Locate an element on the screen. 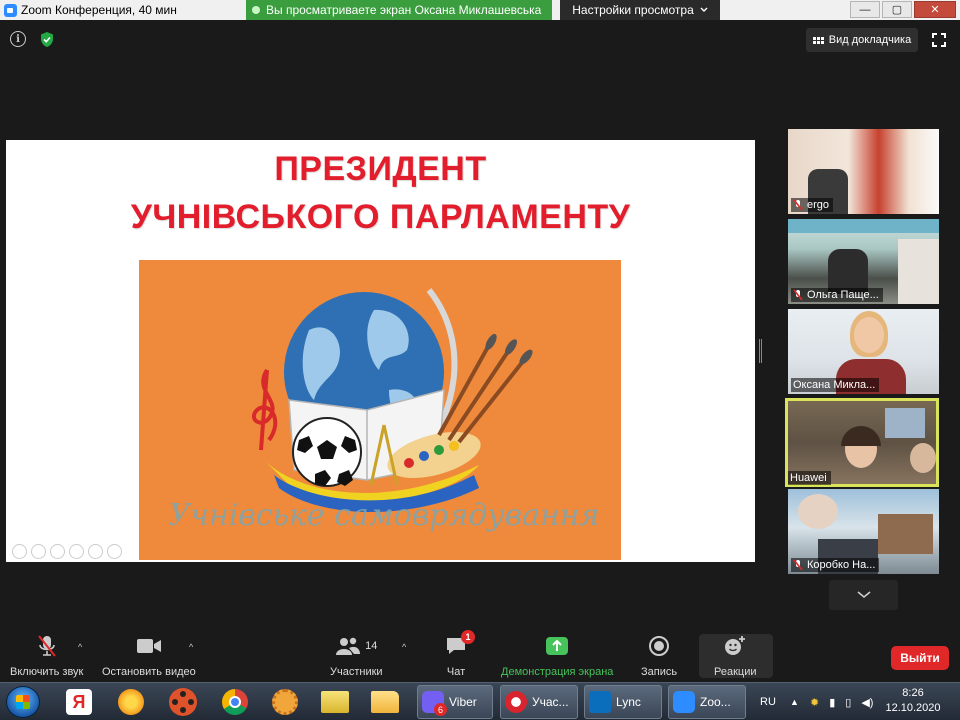 The image size is (960, 720). slide-control-more-icon is located at coordinates (114, 551).